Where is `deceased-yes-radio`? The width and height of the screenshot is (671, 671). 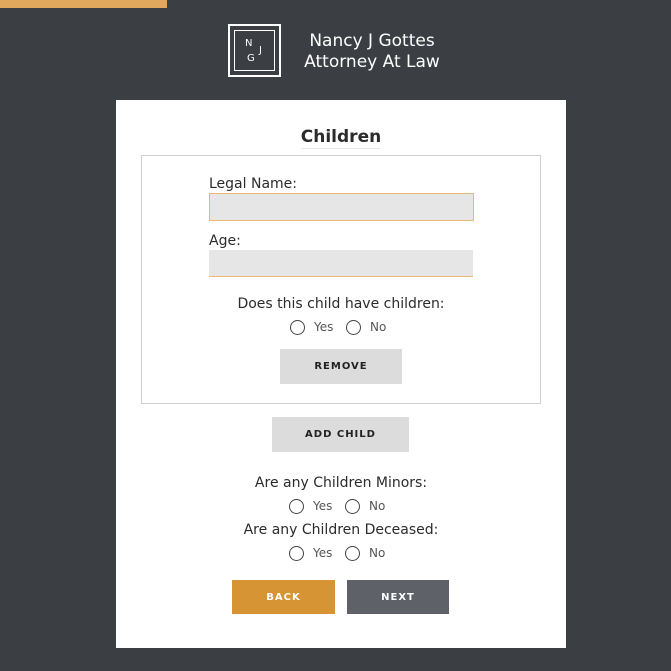
deceased-yes-radio is located at coordinates (296, 553).